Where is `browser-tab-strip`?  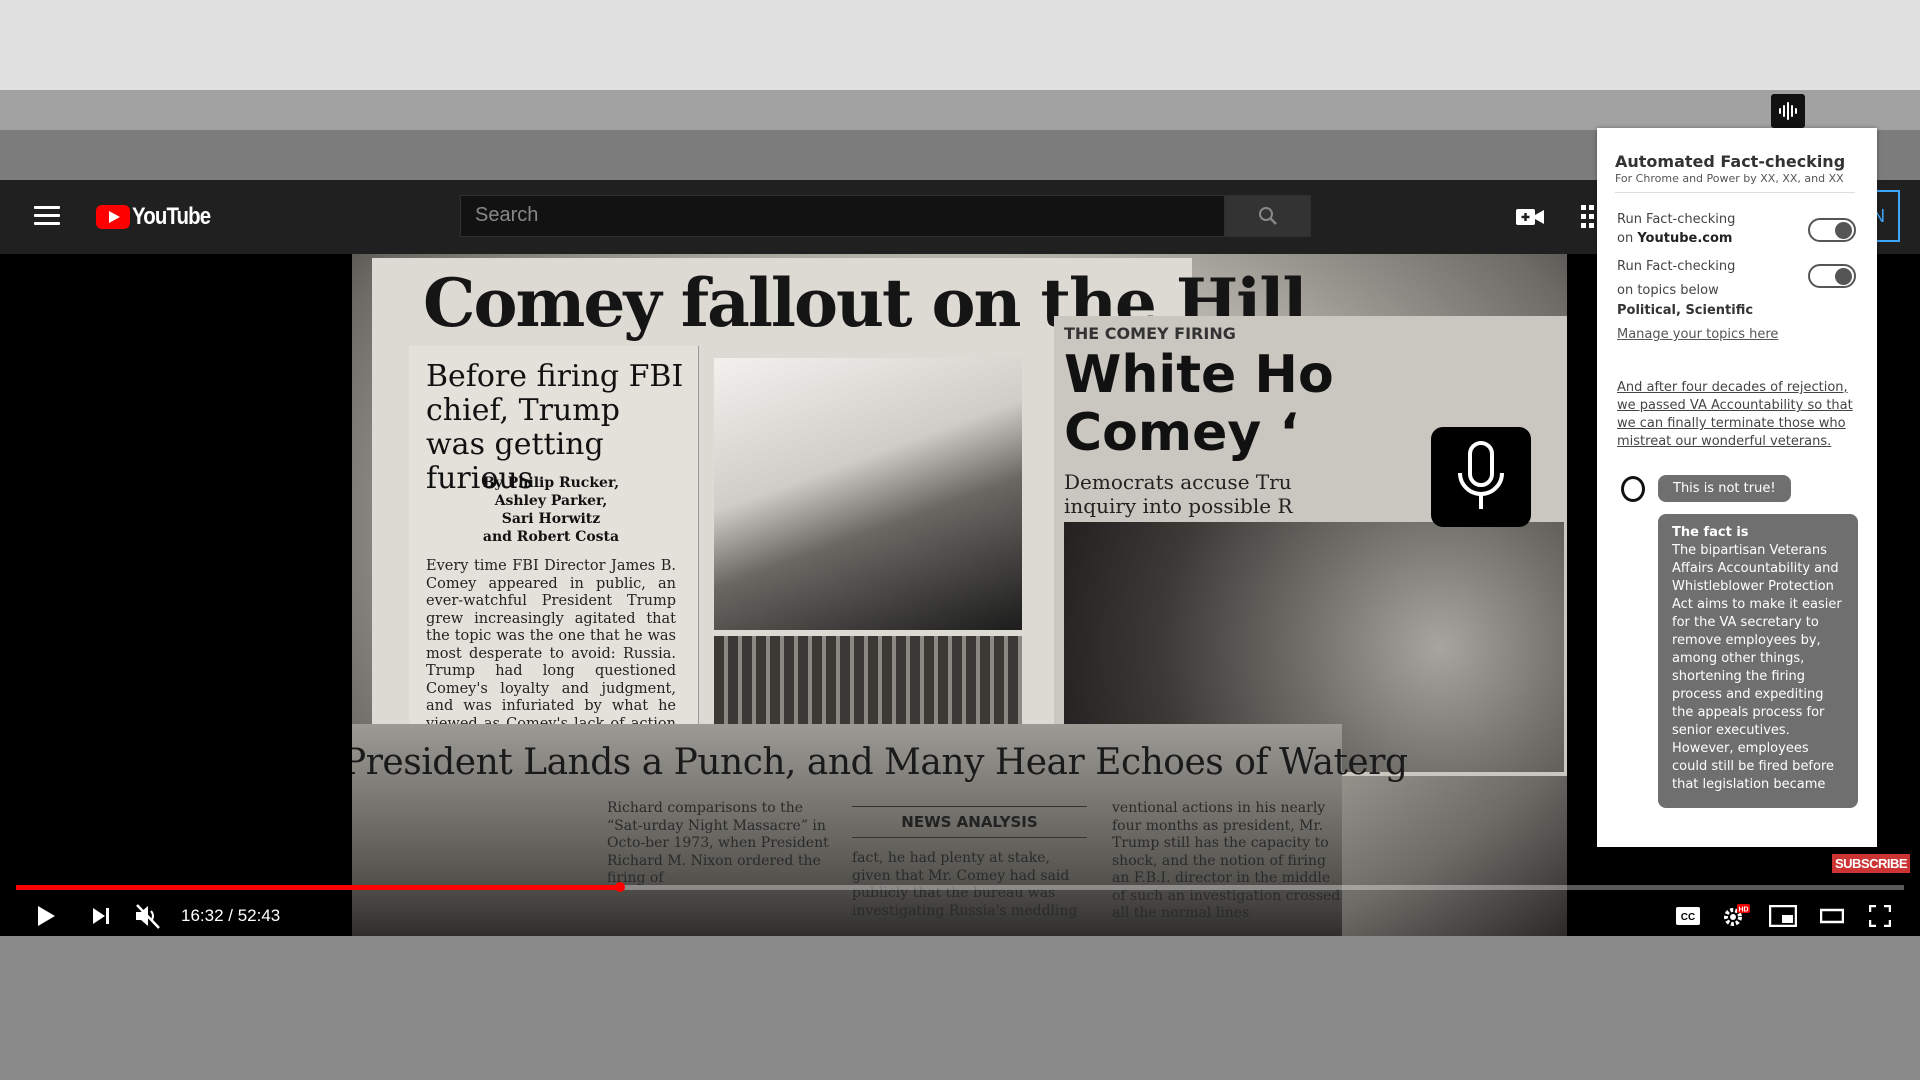
browser-tab-strip is located at coordinates (960, 110).